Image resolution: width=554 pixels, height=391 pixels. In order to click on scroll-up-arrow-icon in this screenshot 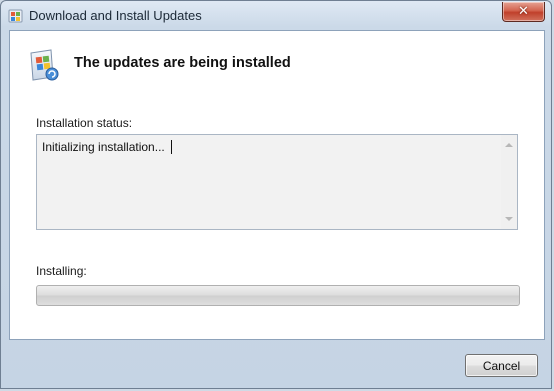, I will do `click(509, 145)`.